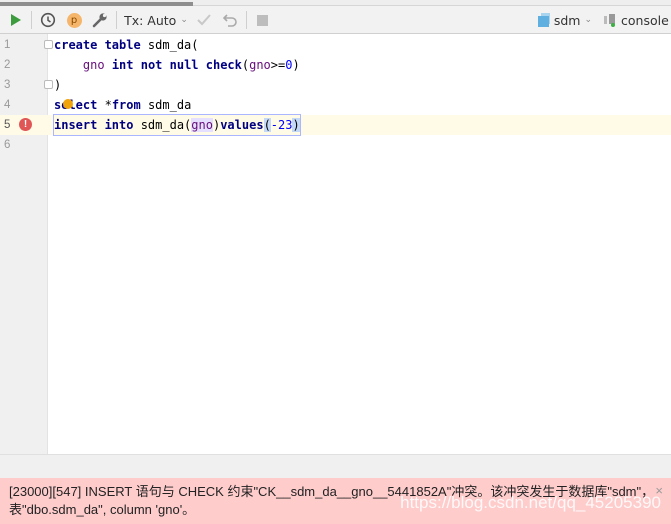 The image size is (671, 524). I want to click on watermark: https://blog.csdn.net/qq_45205390, so click(530, 502).